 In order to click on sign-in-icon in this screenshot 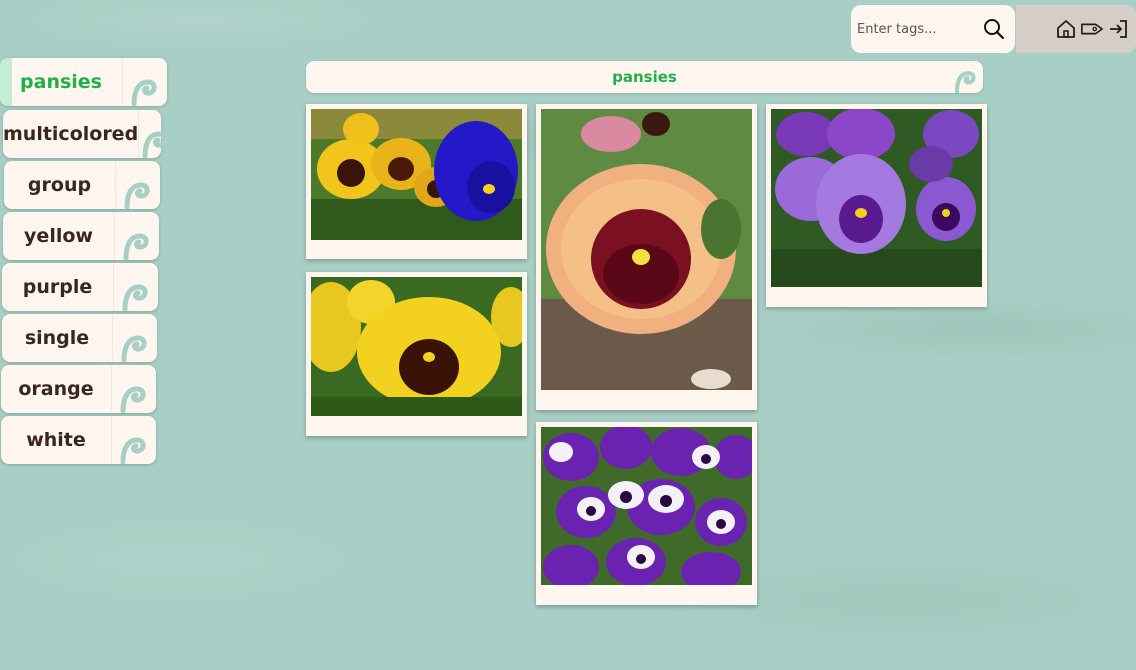, I will do `click(1118, 29)`.